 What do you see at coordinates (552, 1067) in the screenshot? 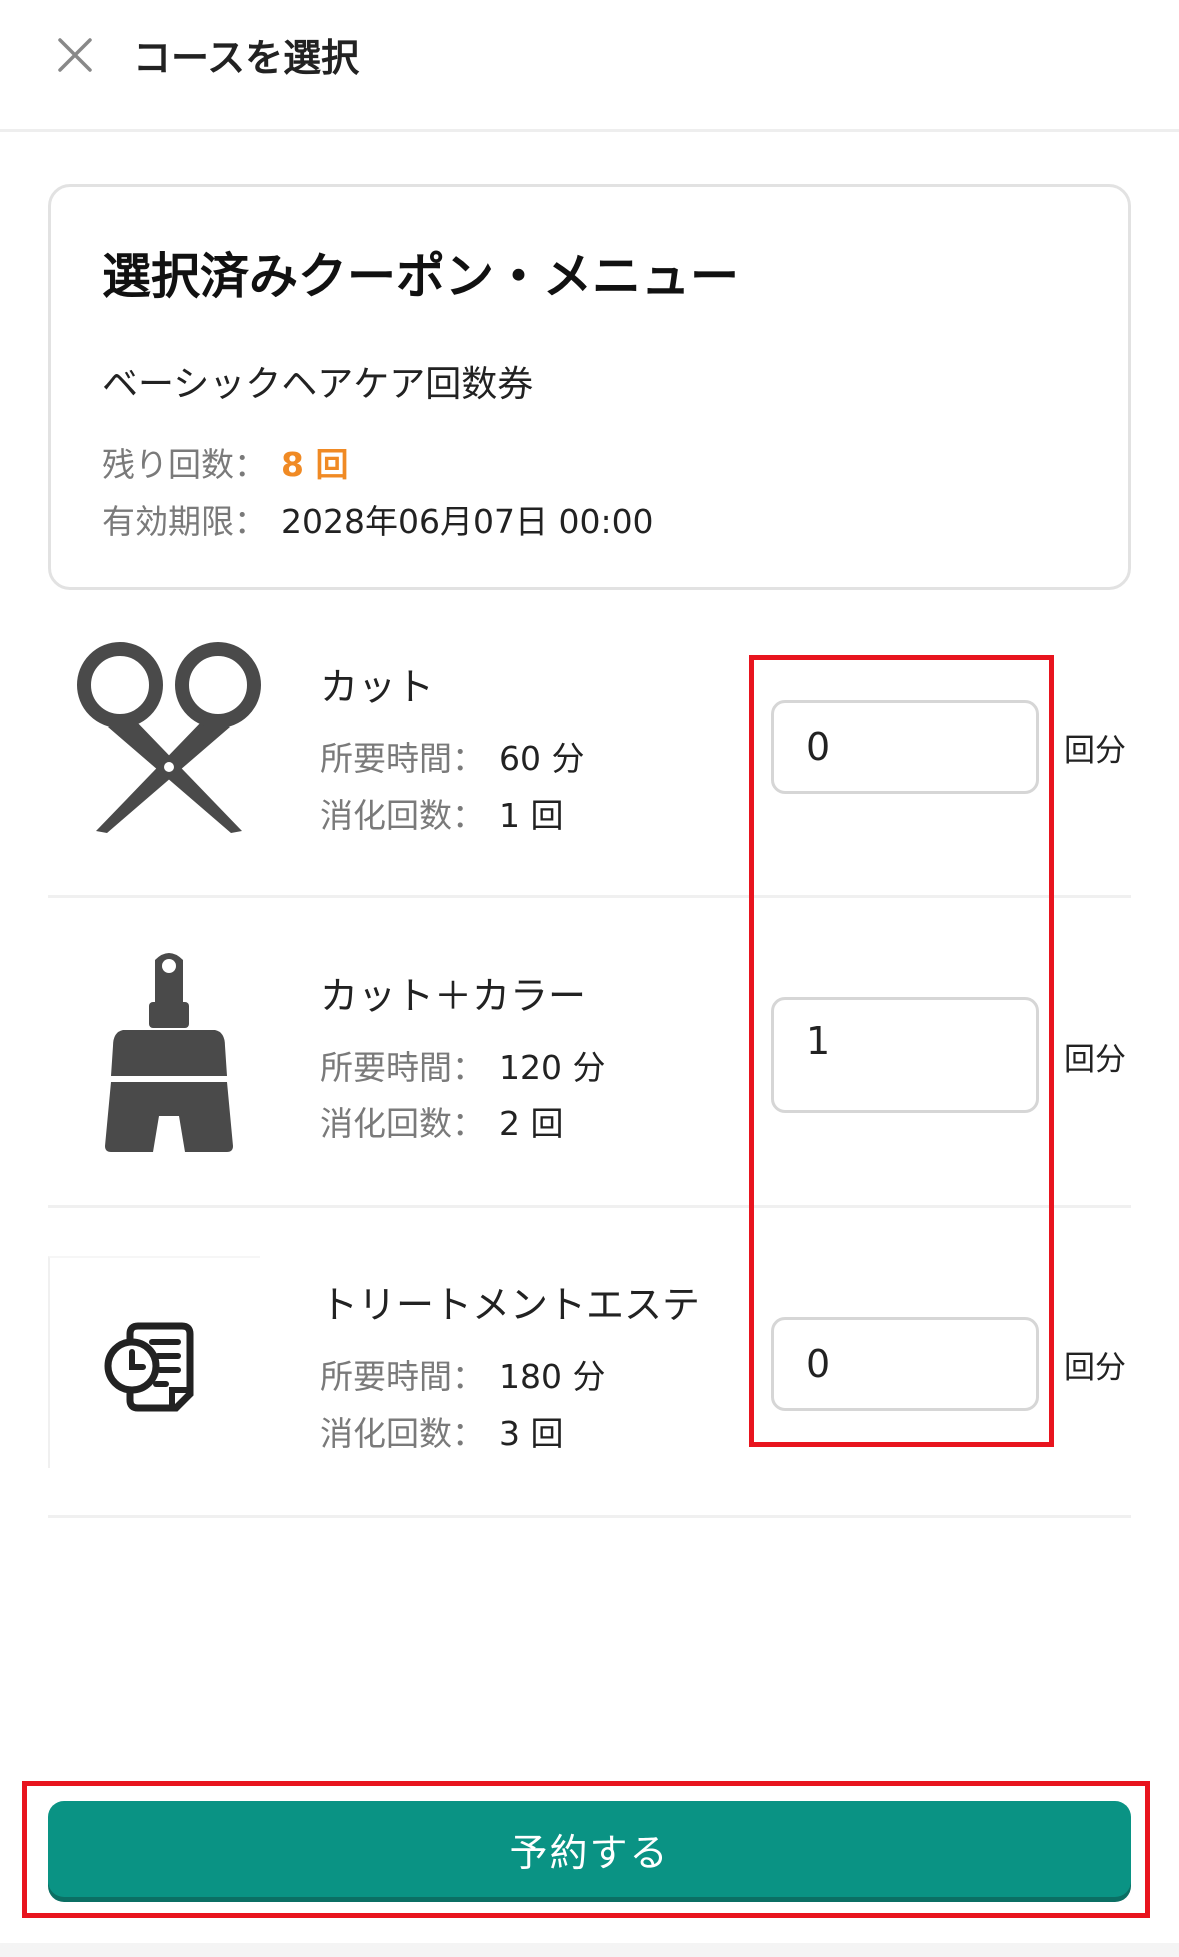
I see `duration-value: 120 分` at bounding box center [552, 1067].